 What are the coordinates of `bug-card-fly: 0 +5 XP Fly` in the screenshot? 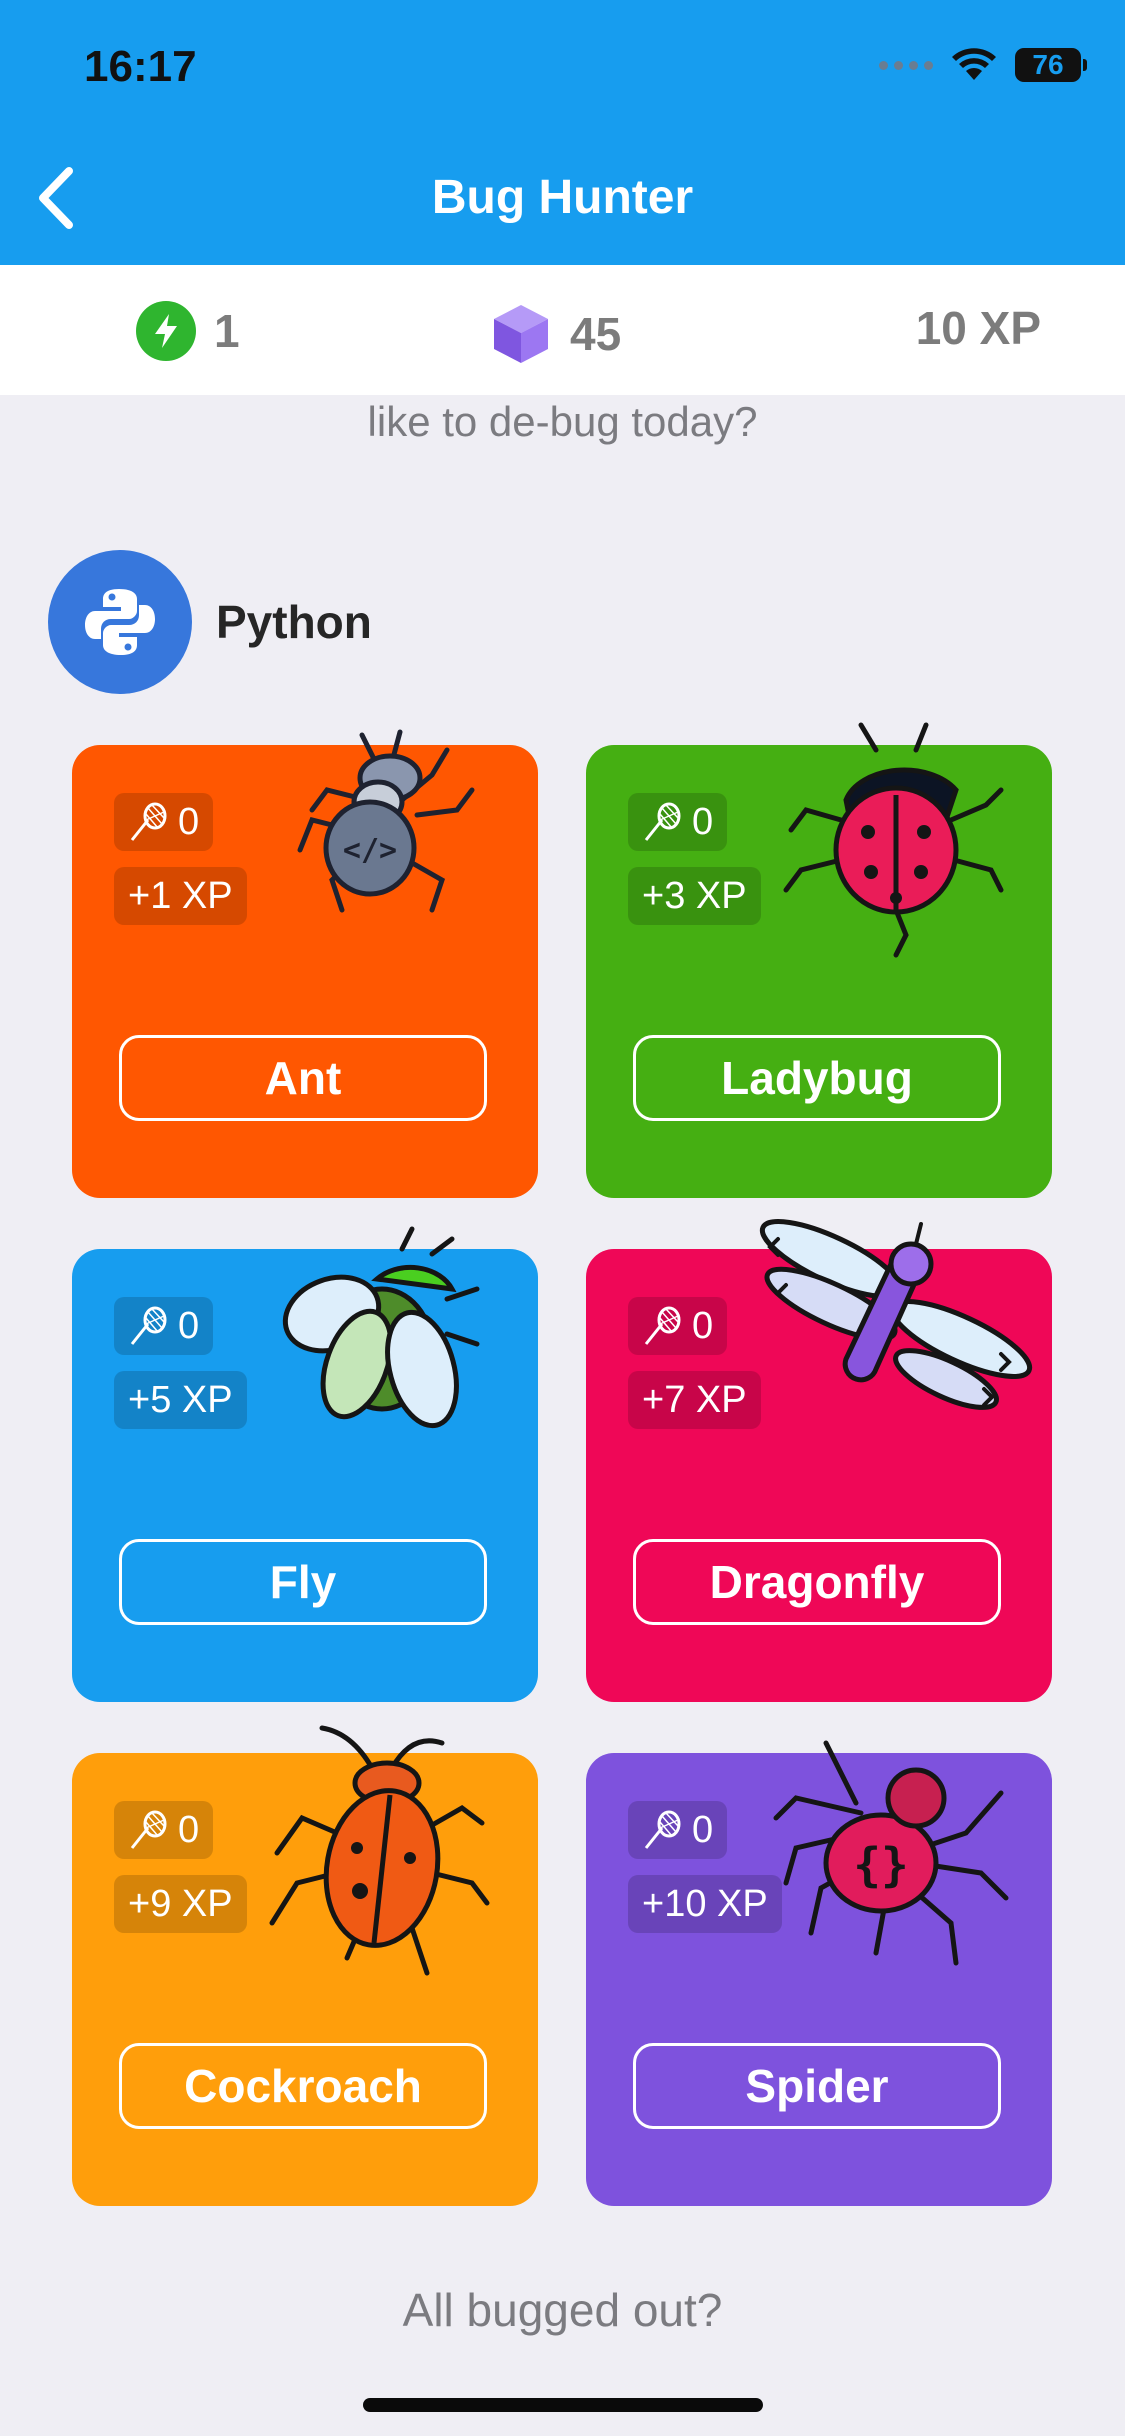 It's located at (305, 1464).